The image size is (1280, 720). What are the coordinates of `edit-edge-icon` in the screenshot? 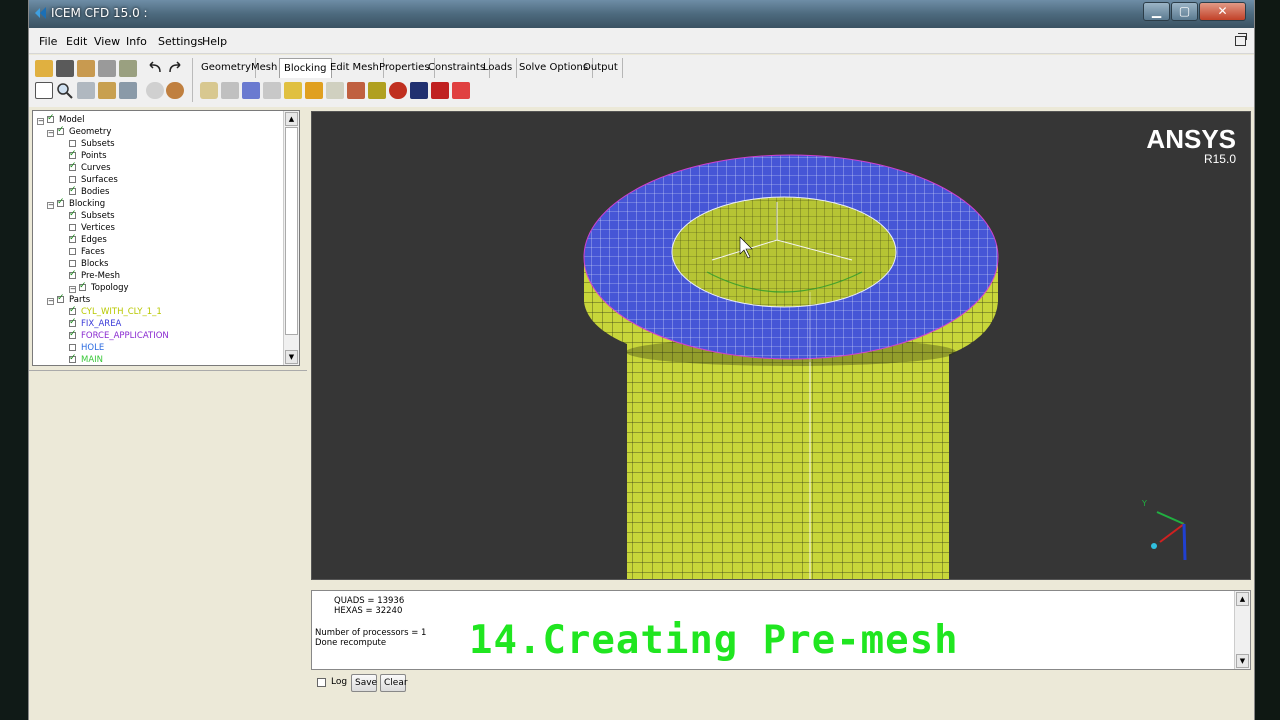 It's located at (356, 90).